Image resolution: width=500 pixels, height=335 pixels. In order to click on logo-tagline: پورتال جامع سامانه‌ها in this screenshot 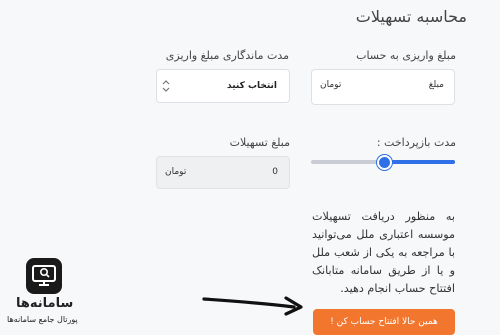, I will do `click(42, 319)`.